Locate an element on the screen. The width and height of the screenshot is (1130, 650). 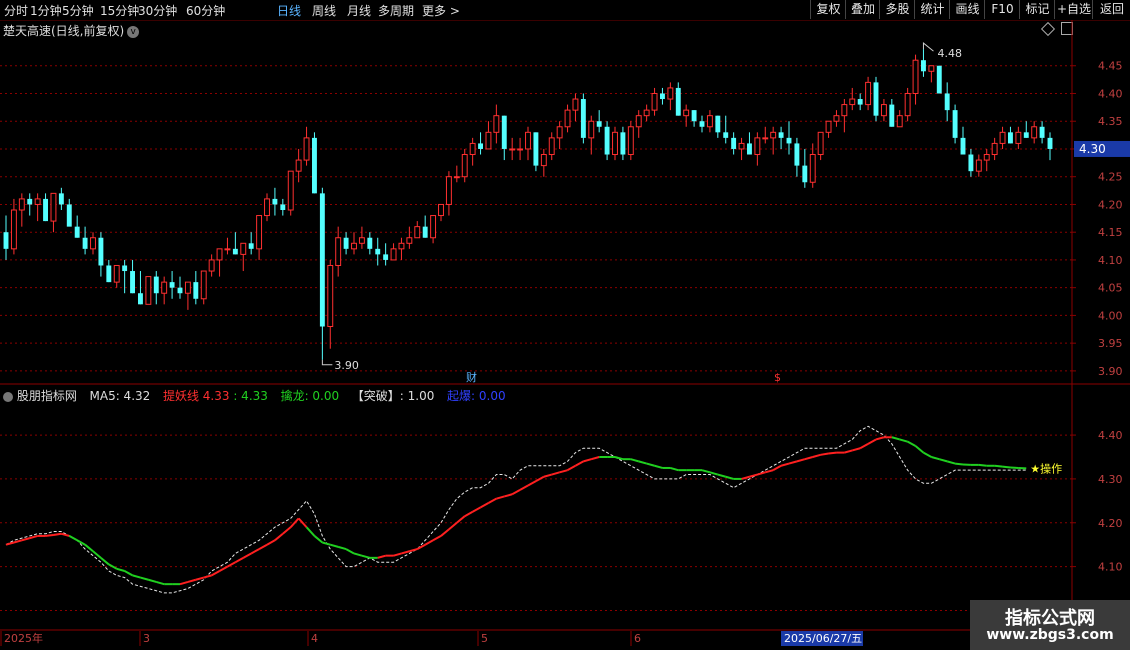
indicator-name: 股朋指标网 is located at coordinates (47, 396).